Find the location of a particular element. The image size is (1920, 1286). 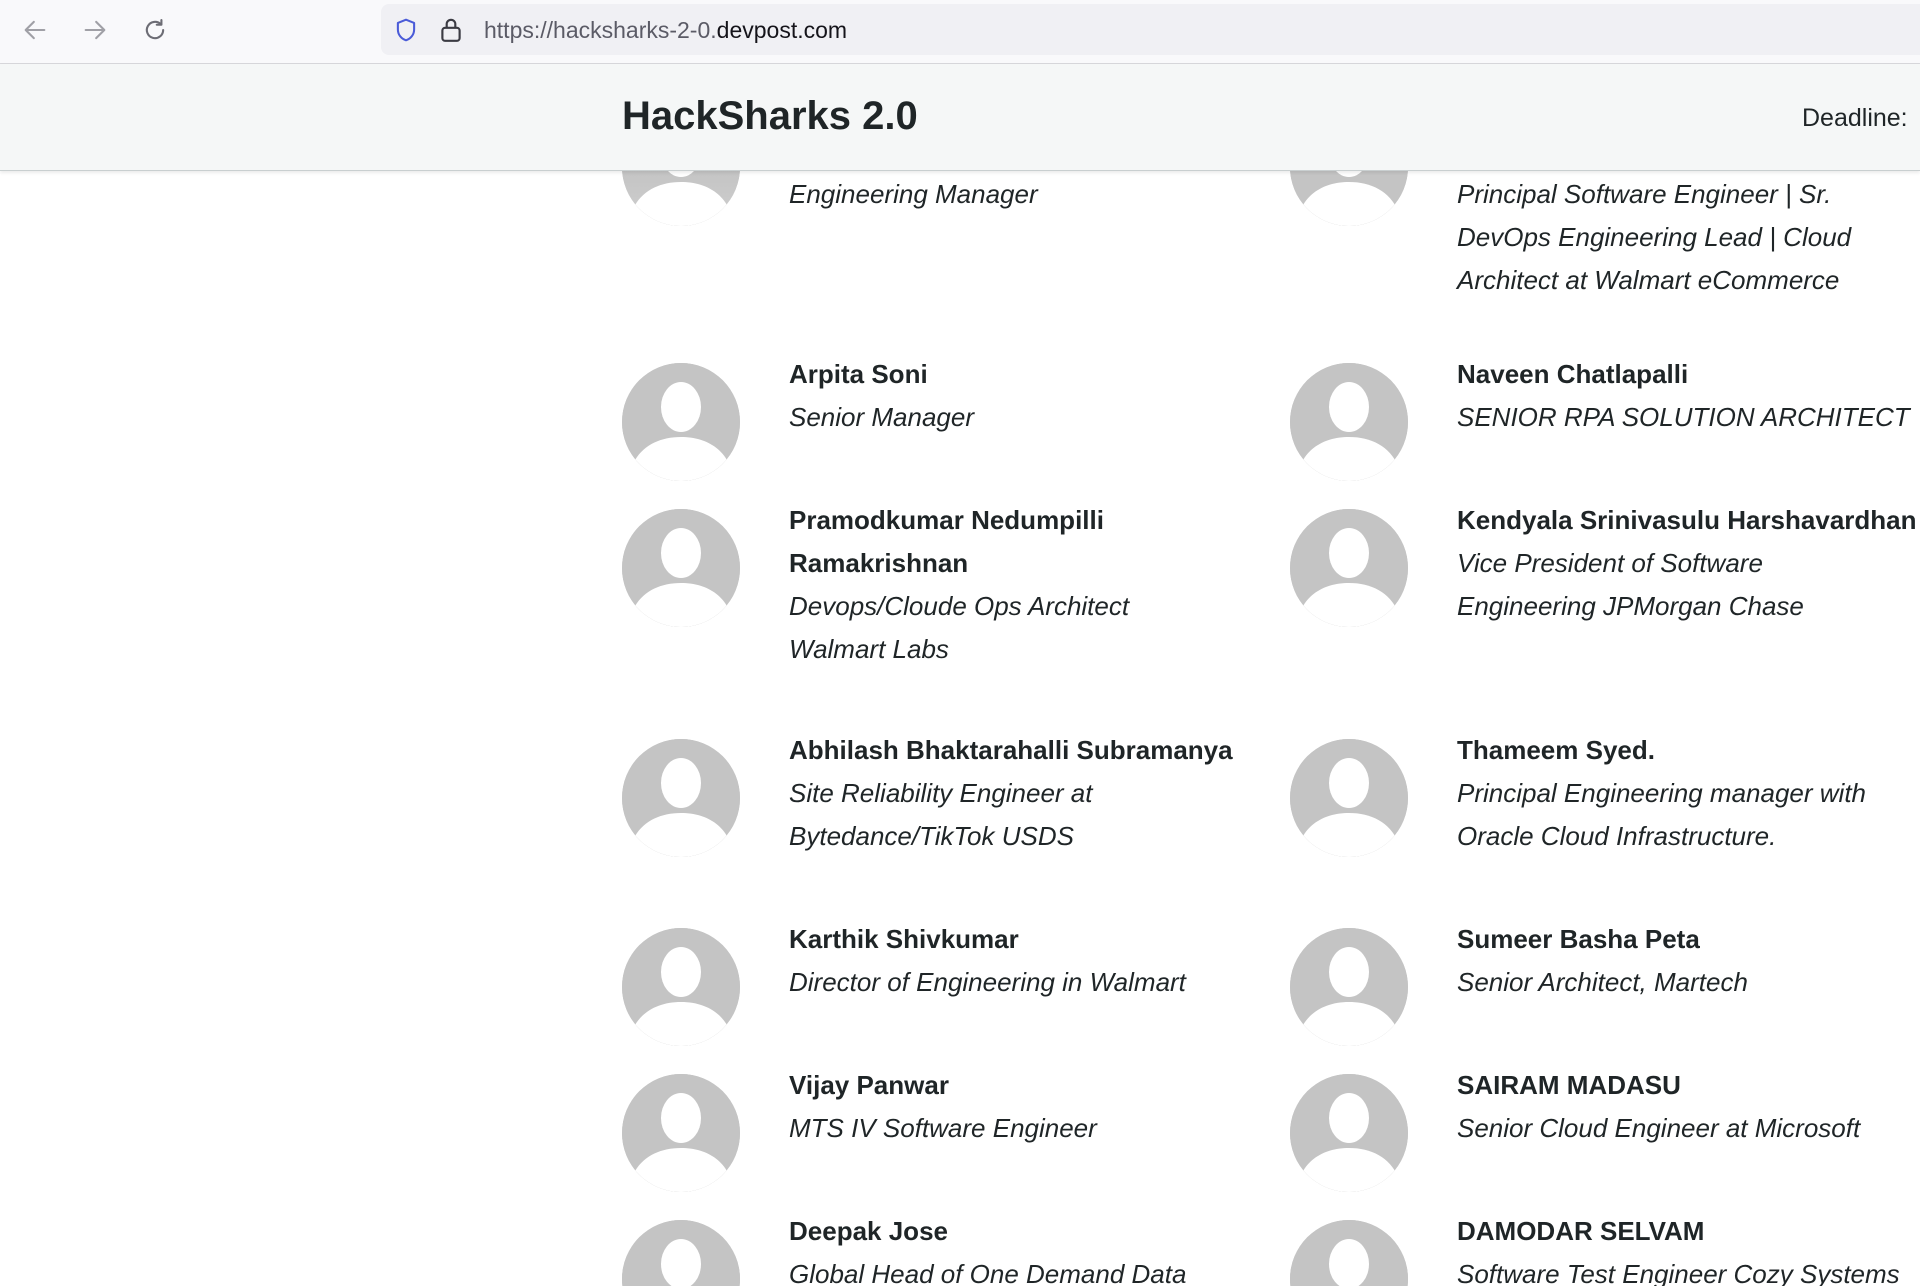

judge-name: DAMODAR SELVAM is located at coordinates (1581, 1231).